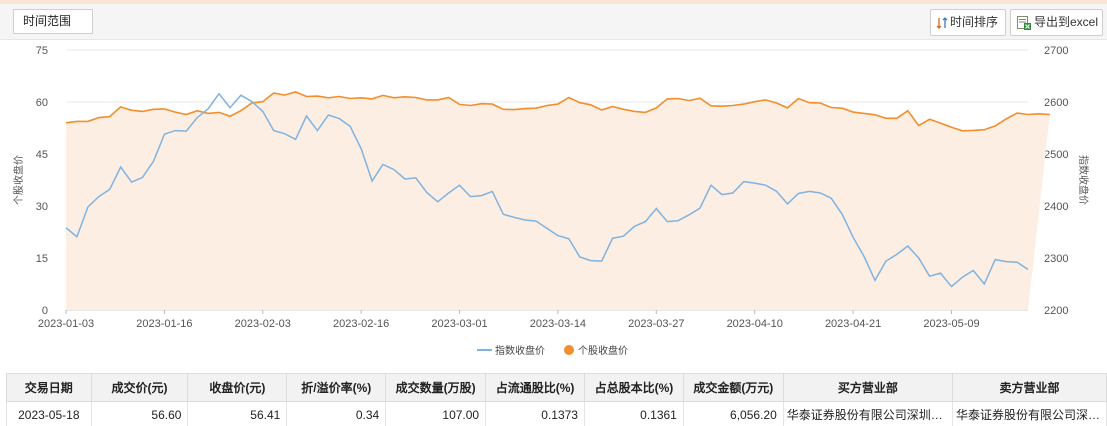 This screenshot has width=1107, height=426. What do you see at coordinates (603, 350) in the screenshot?
I see `legend-stock-label: 个股收盘价` at bounding box center [603, 350].